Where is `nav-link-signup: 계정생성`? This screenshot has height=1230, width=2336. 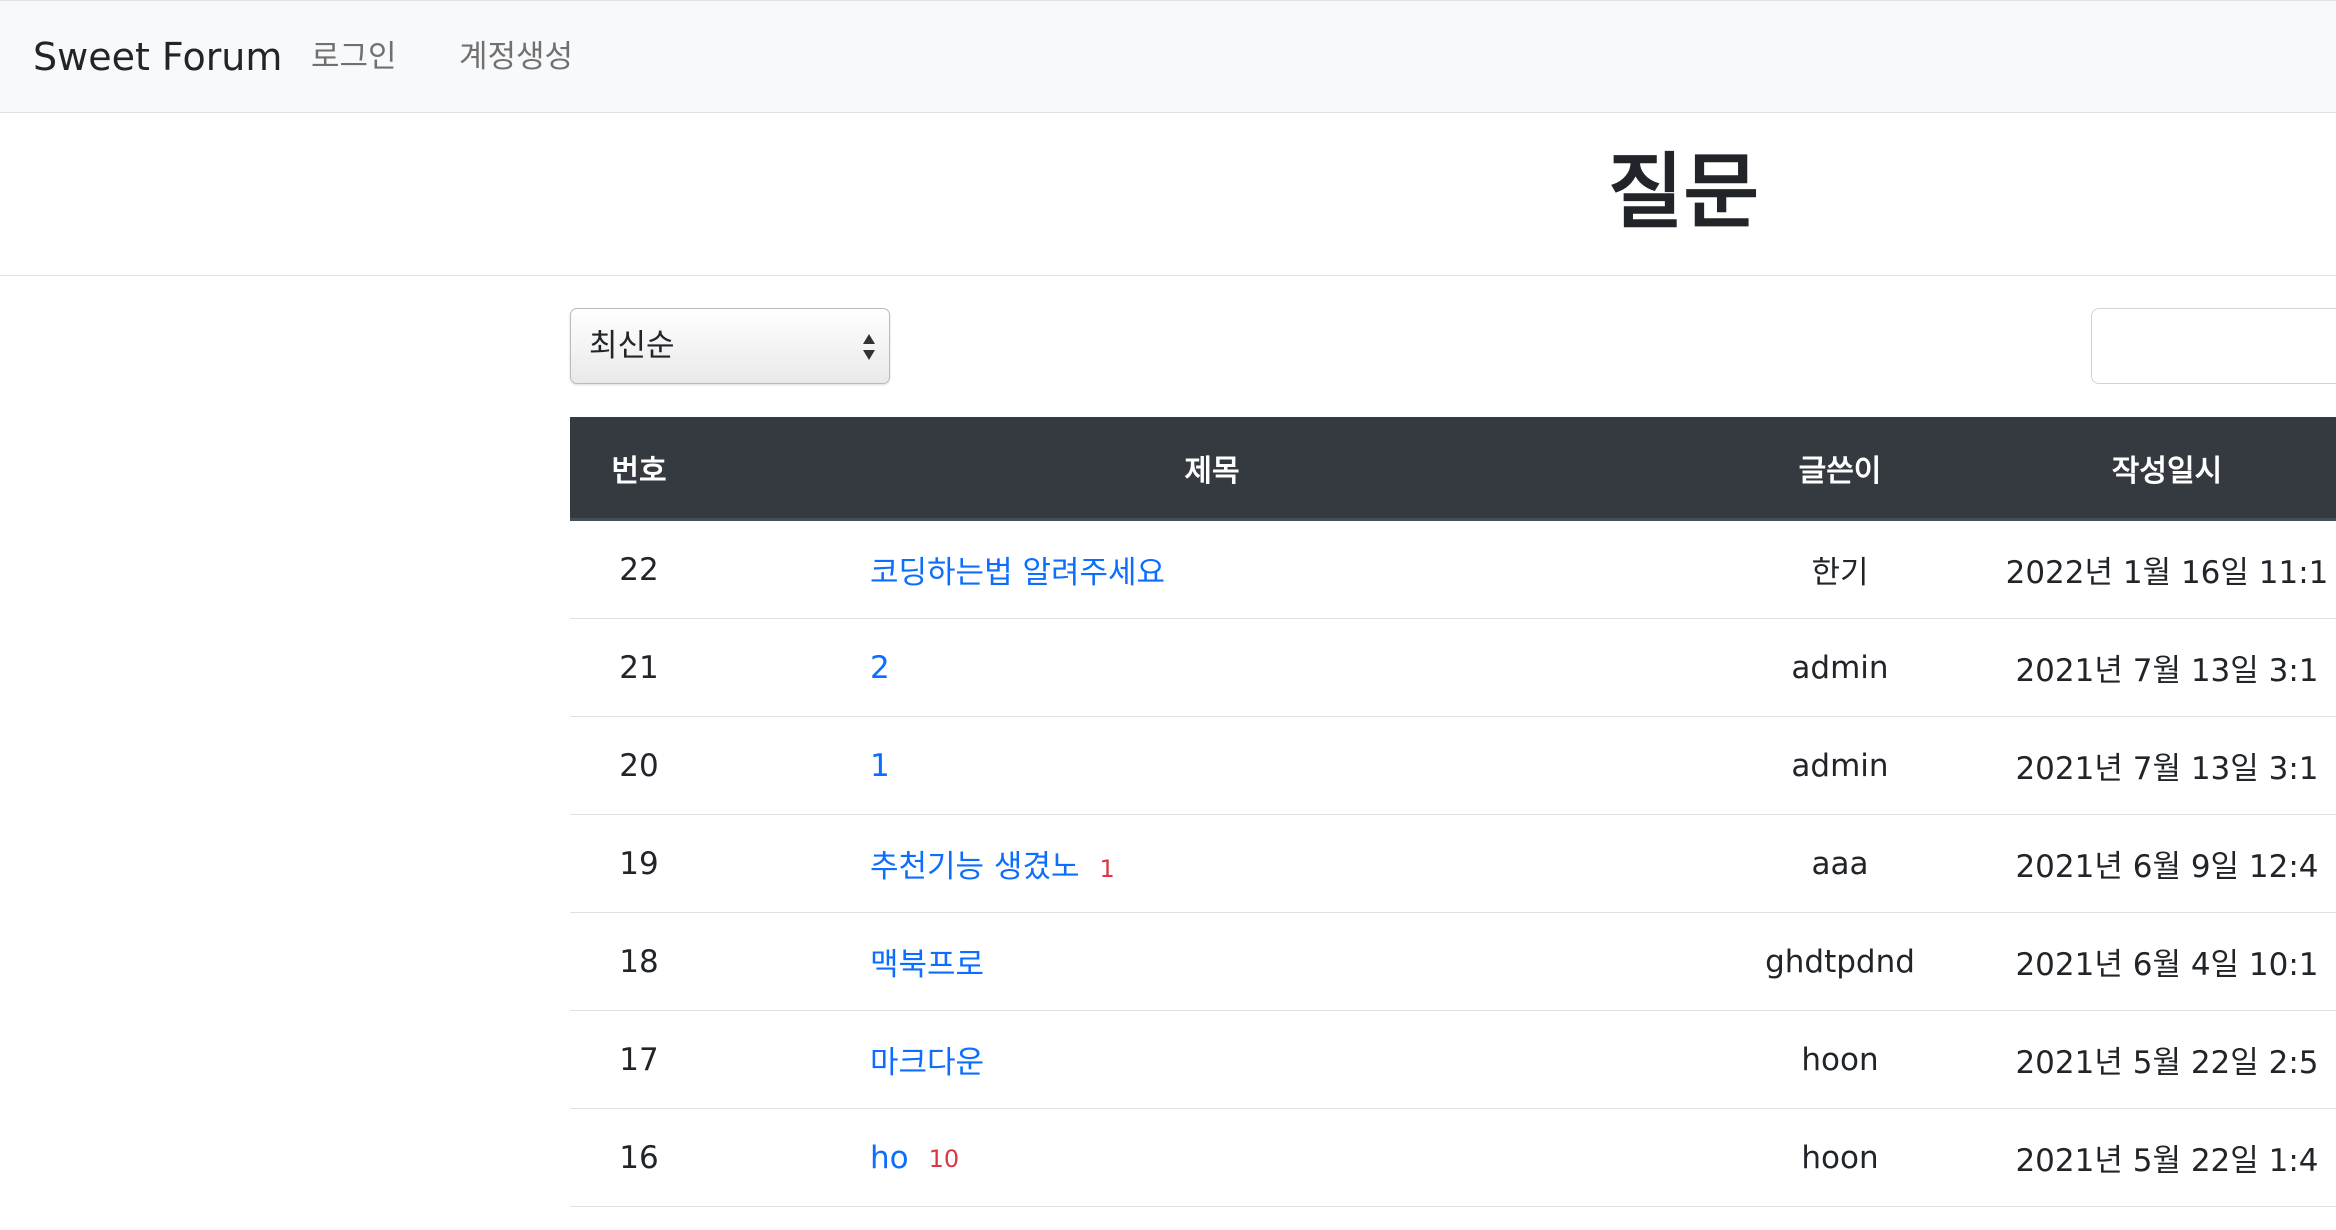 nav-link-signup: 계정생성 is located at coordinates (516, 57).